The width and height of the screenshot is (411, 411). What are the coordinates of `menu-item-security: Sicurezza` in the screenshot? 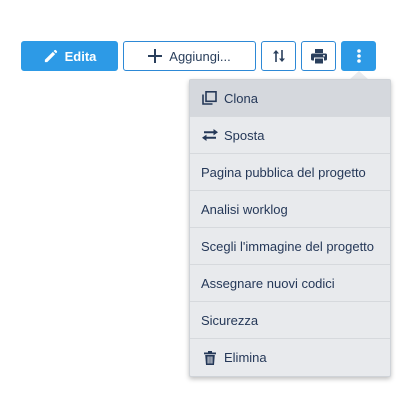 It's located at (290, 320).